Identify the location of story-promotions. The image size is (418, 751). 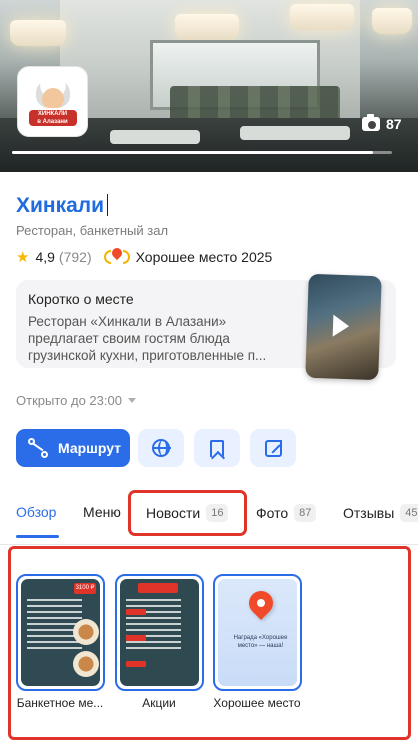
(159, 632).